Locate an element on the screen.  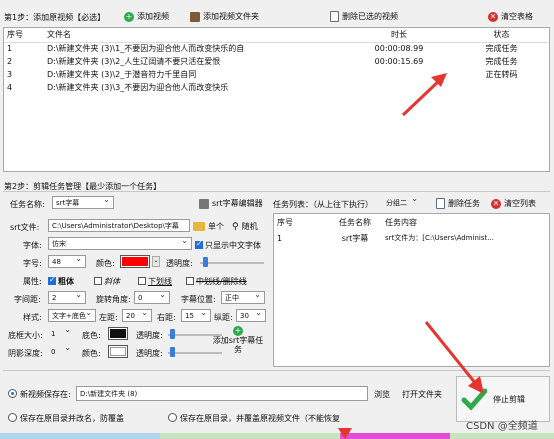
add-video-button: + 添加视频 is located at coordinates (146, 16).